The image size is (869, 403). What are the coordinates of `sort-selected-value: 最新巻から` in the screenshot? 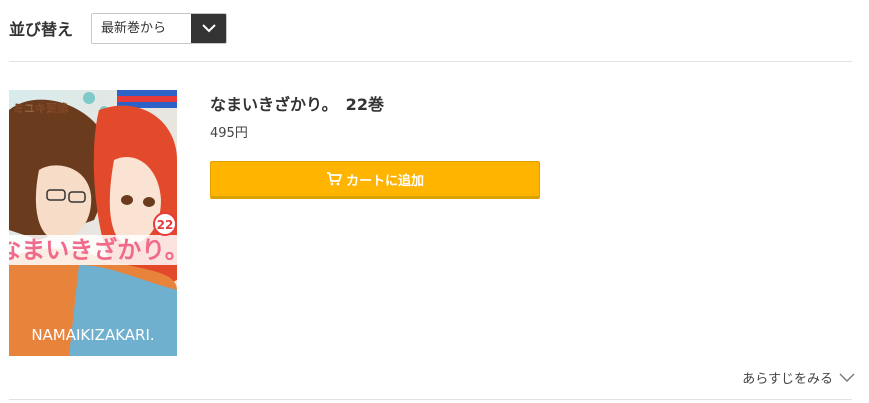 It's located at (142, 28).